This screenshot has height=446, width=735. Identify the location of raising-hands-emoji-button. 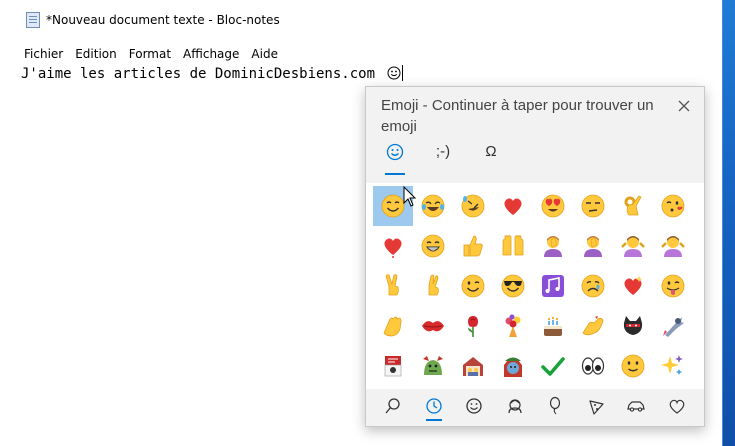
(513, 246).